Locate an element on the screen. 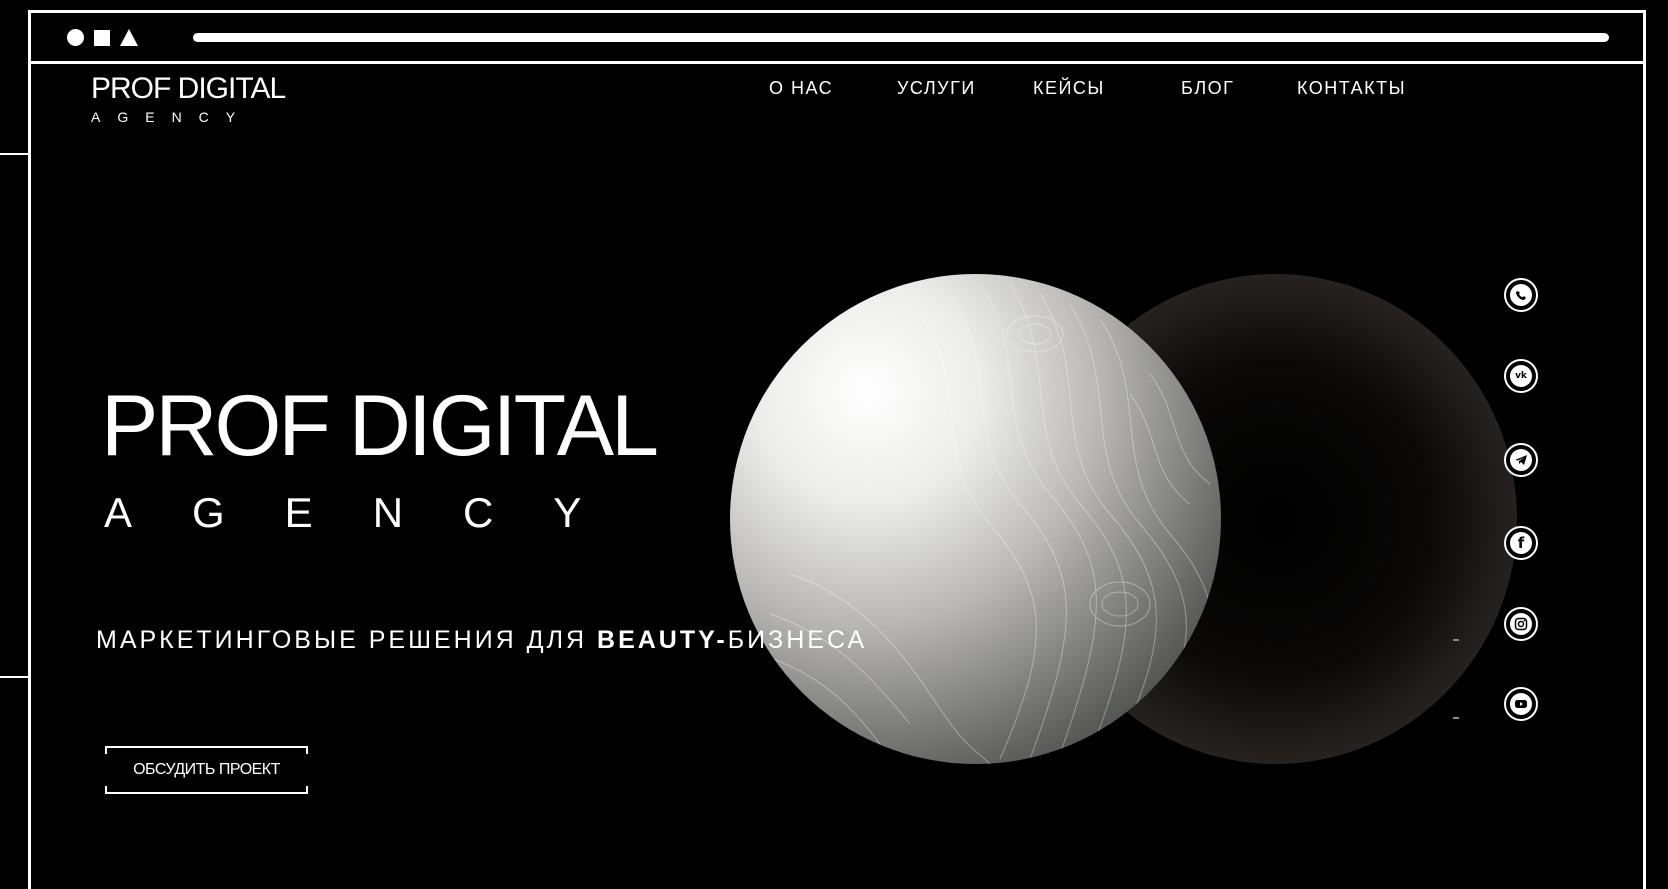 The width and height of the screenshot is (1668, 889). address-bar is located at coordinates (901, 37).